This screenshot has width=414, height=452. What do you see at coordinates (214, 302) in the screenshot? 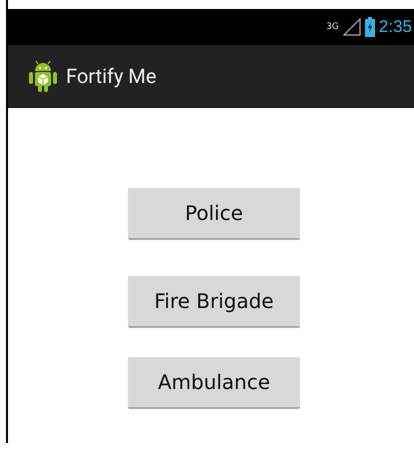
I see `emergency-button: Fire Brigade` at bounding box center [214, 302].